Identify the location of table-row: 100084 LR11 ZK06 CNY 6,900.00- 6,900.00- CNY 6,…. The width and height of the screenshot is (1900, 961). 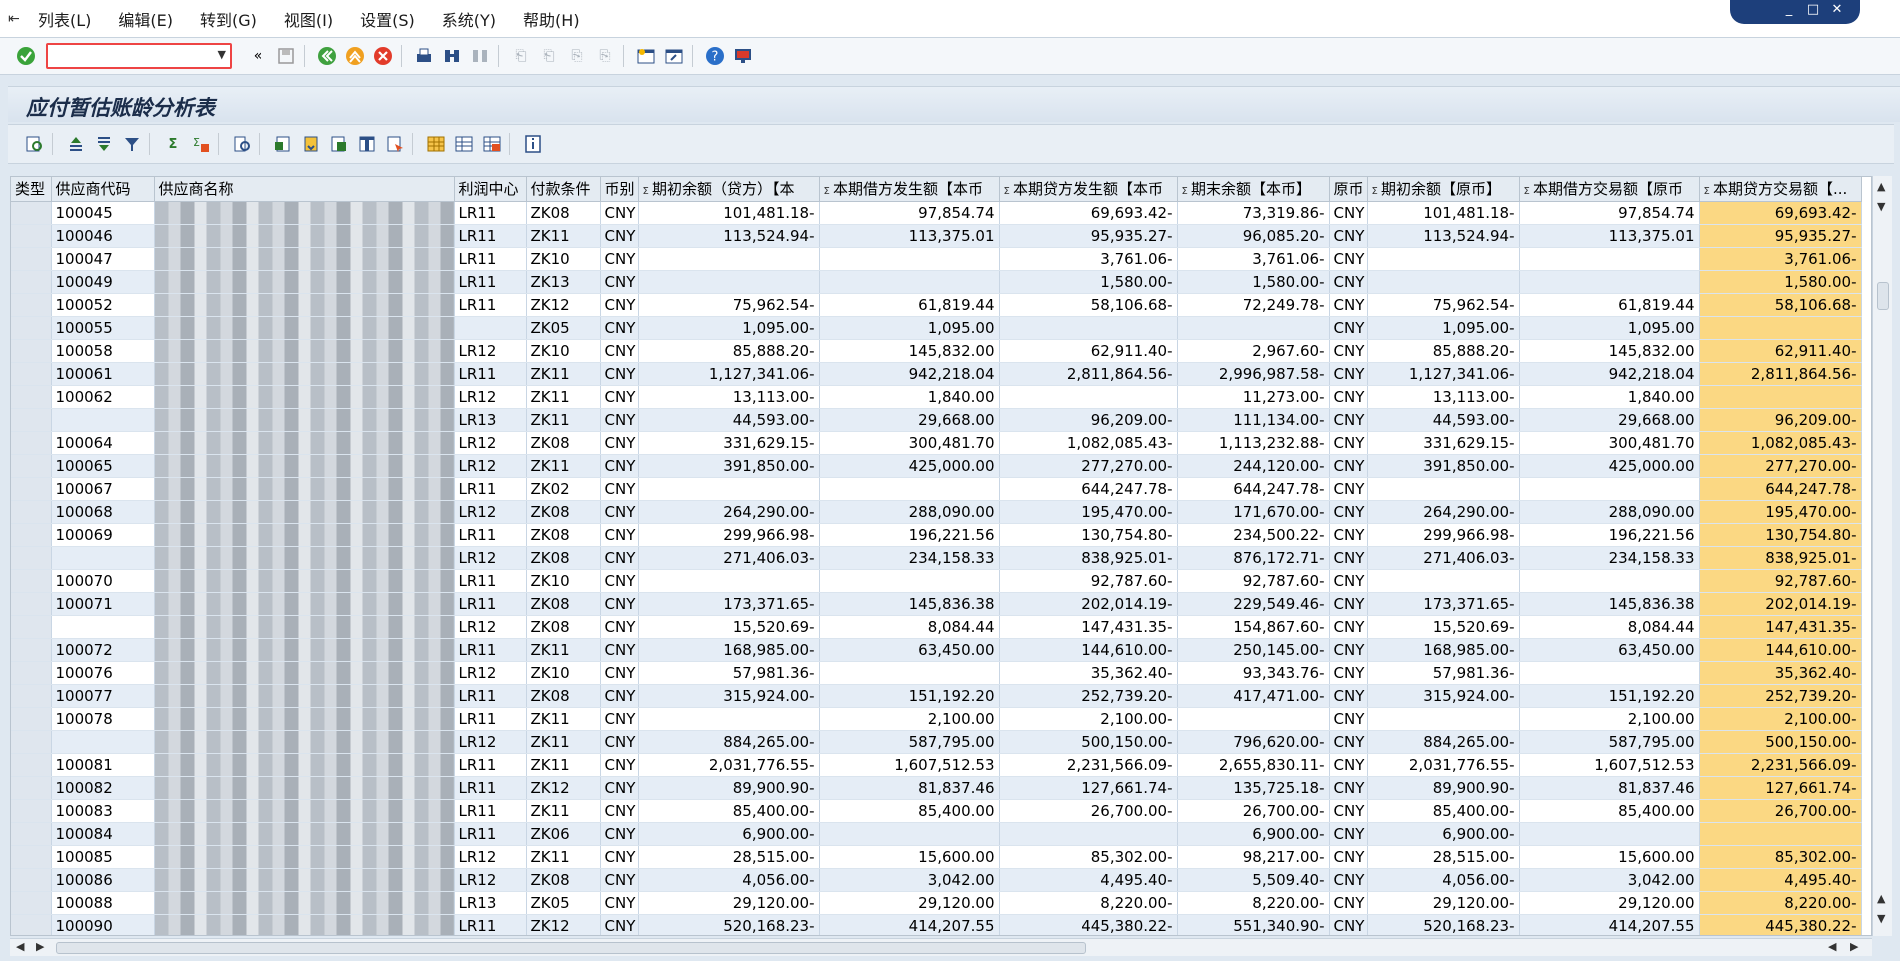
(936, 834).